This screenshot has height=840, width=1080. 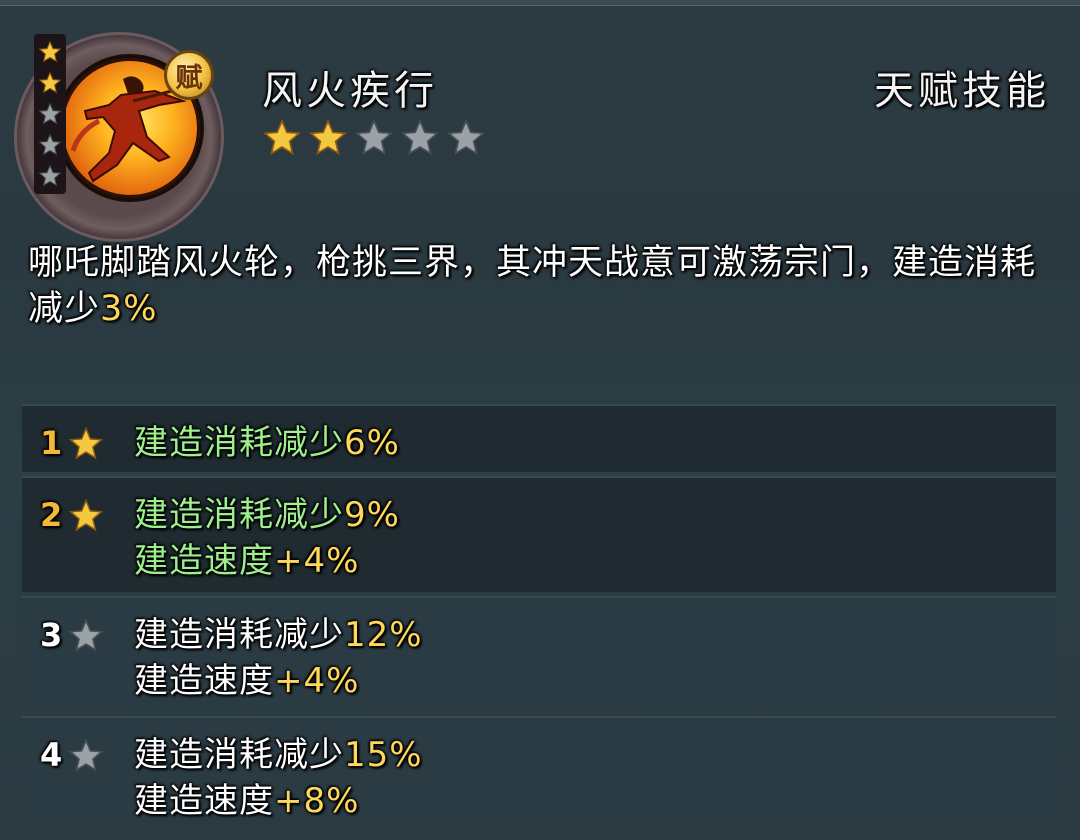 What do you see at coordinates (383, 635) in the screenshot?
I see `effect-value: 12%` at bounding box center [383, 635].